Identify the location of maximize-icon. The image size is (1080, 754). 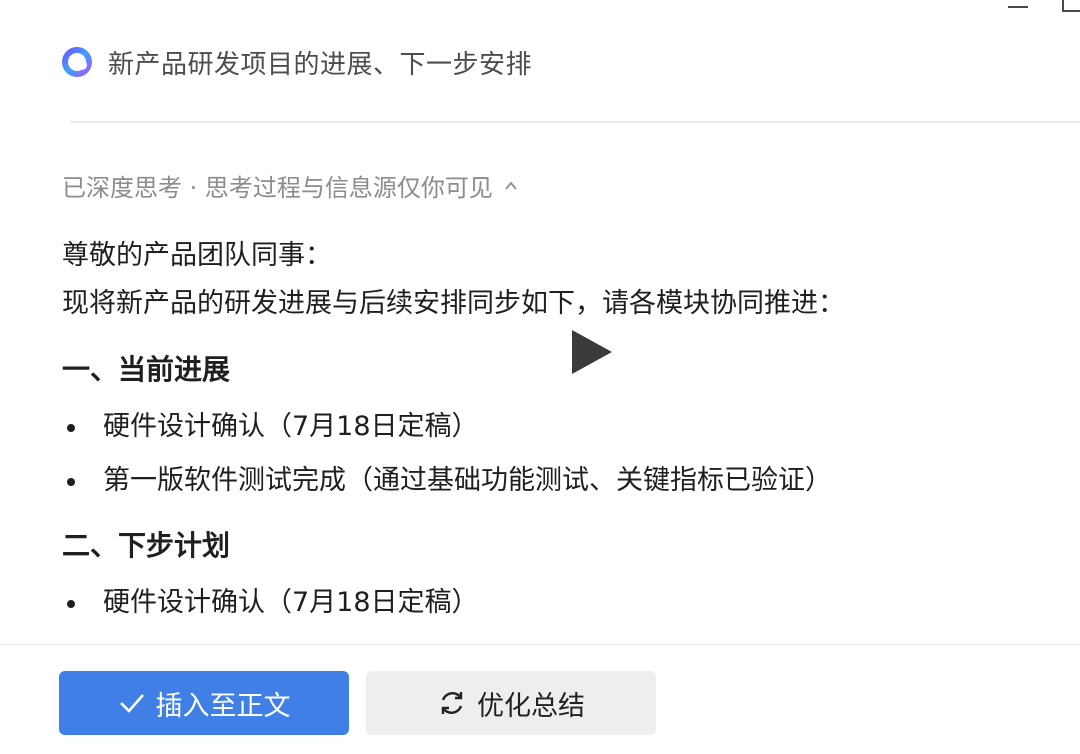
(1071, 6).